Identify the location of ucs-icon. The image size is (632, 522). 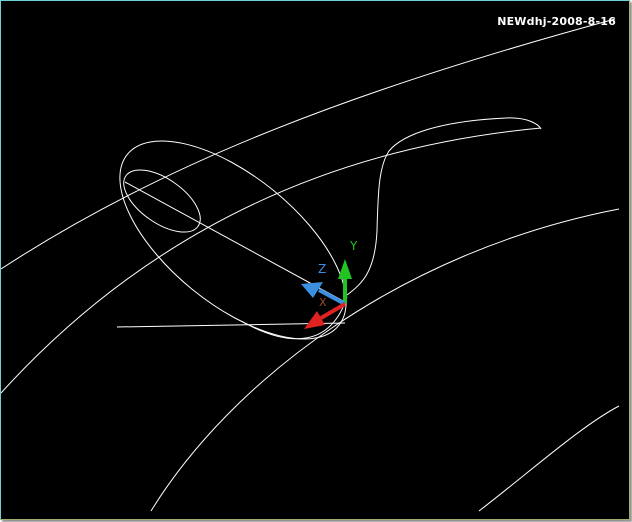
(326, 294).